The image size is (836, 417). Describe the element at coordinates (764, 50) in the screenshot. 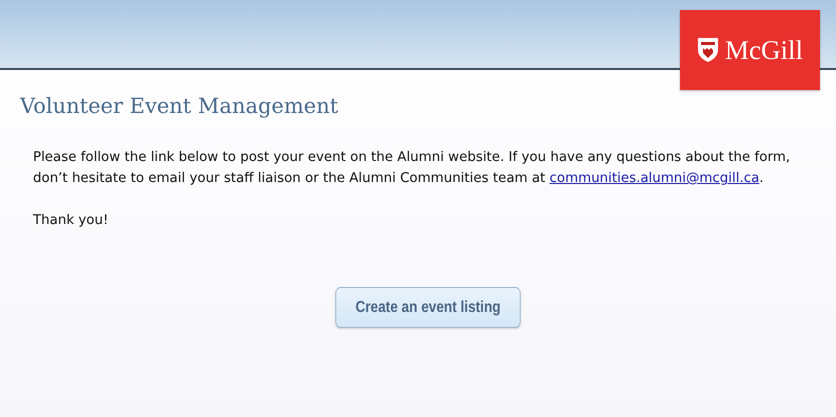

I see `logo-text: McGill` at that location.